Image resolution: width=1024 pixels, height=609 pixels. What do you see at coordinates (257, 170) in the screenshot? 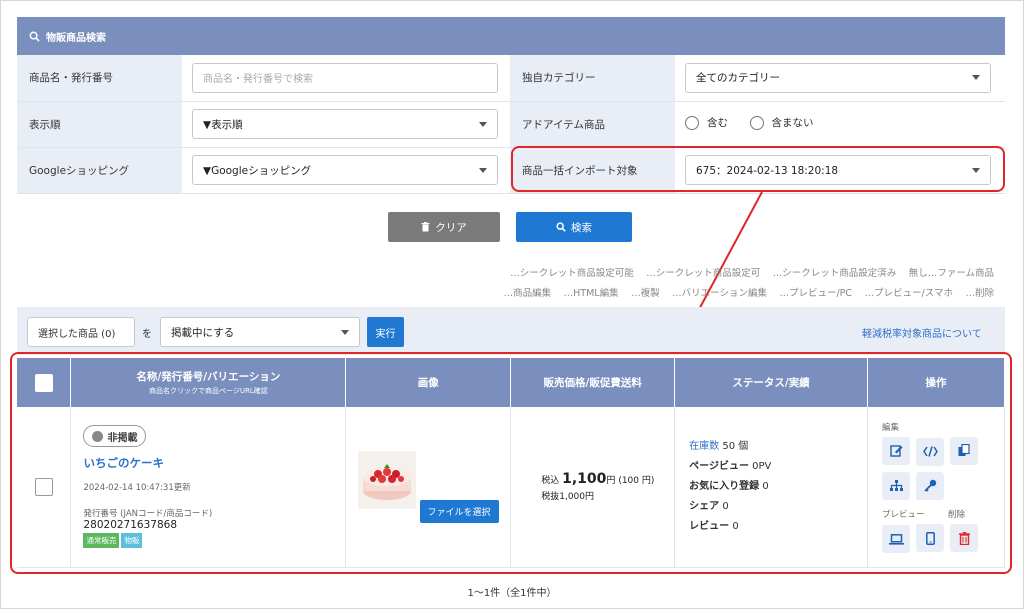
I see `google-select-value: ▼Googleショッピング` at bounding box center [257, 170].